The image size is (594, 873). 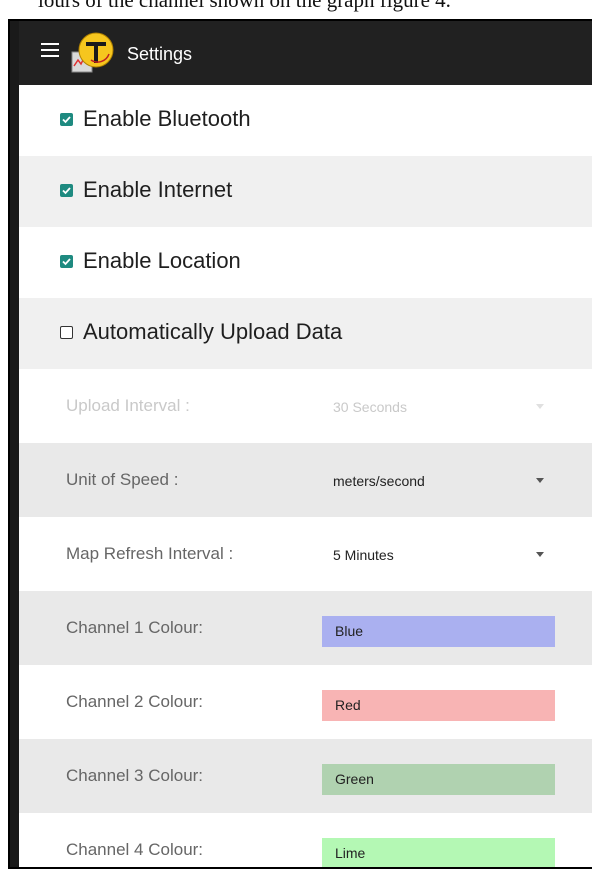 What do you see at coordinates (66, 332) in the screenshot?
I see `checkbox-unchecked-icon` at bounding box center [66, 332].